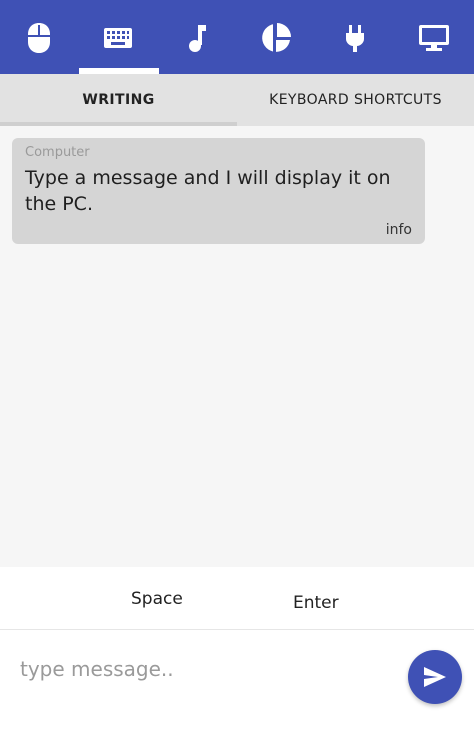 The height and width of the screenshot is (749, 474). I want to click on active-subtab-underline, so click(118, 124).